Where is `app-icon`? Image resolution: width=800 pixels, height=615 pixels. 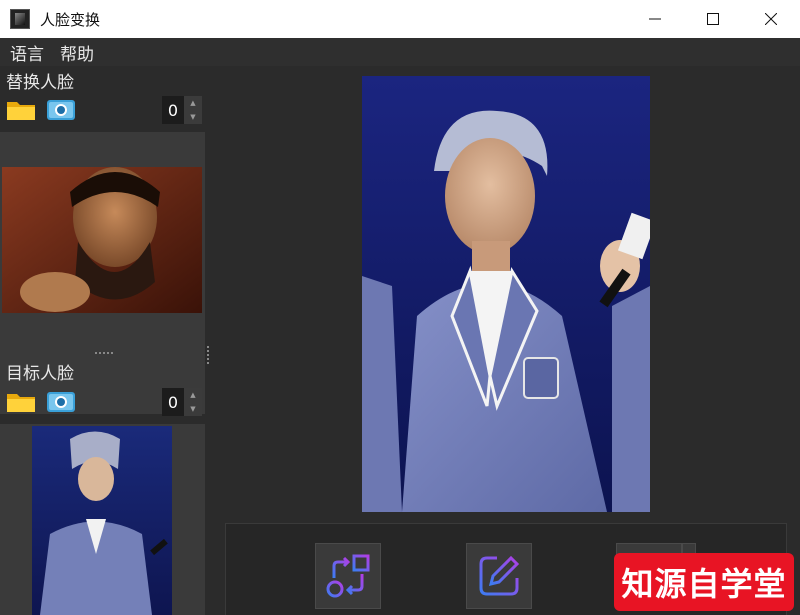 app-icon is located at coordinates (20, 19).